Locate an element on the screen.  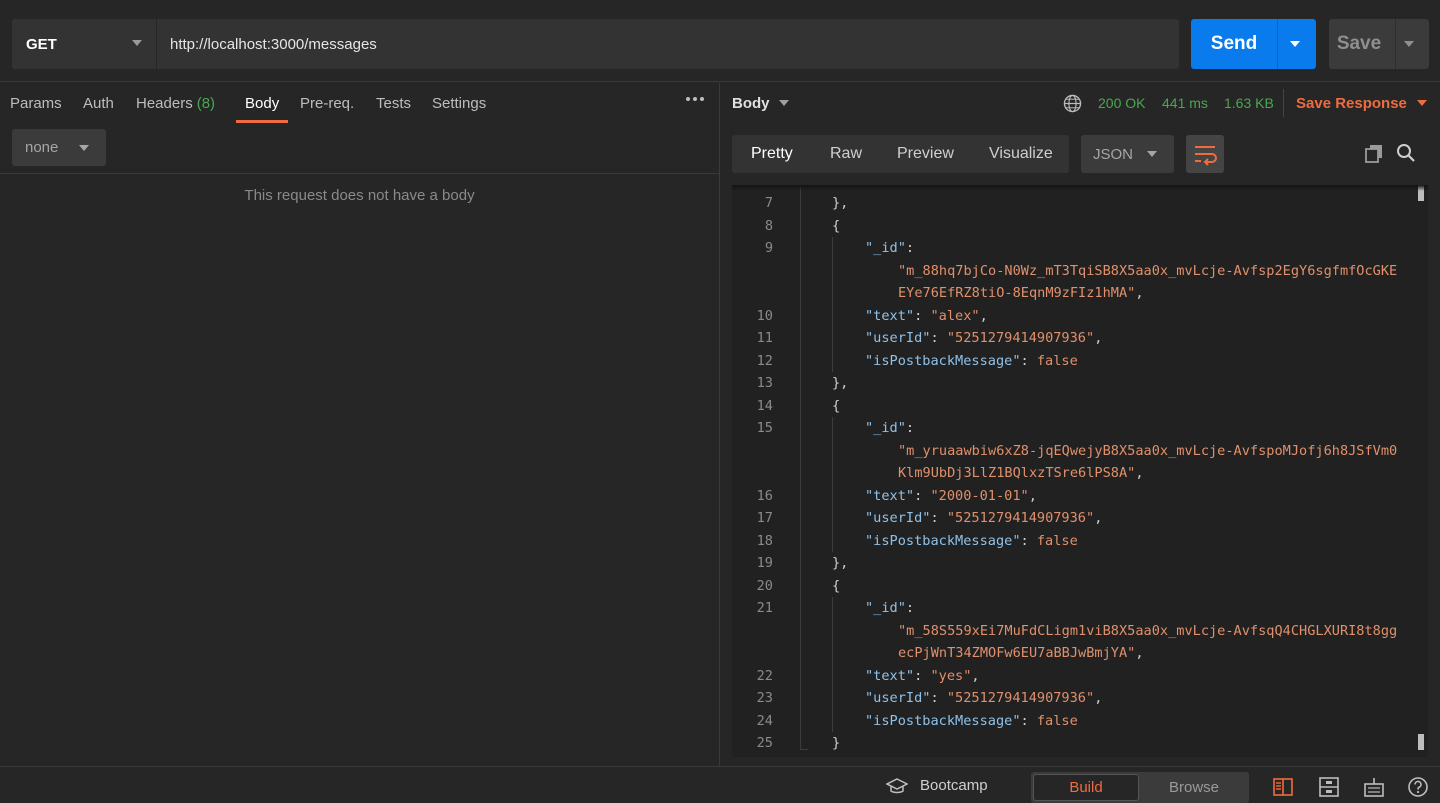
keyboard-shortcuts-icon is located at coordinates (1374, 787).